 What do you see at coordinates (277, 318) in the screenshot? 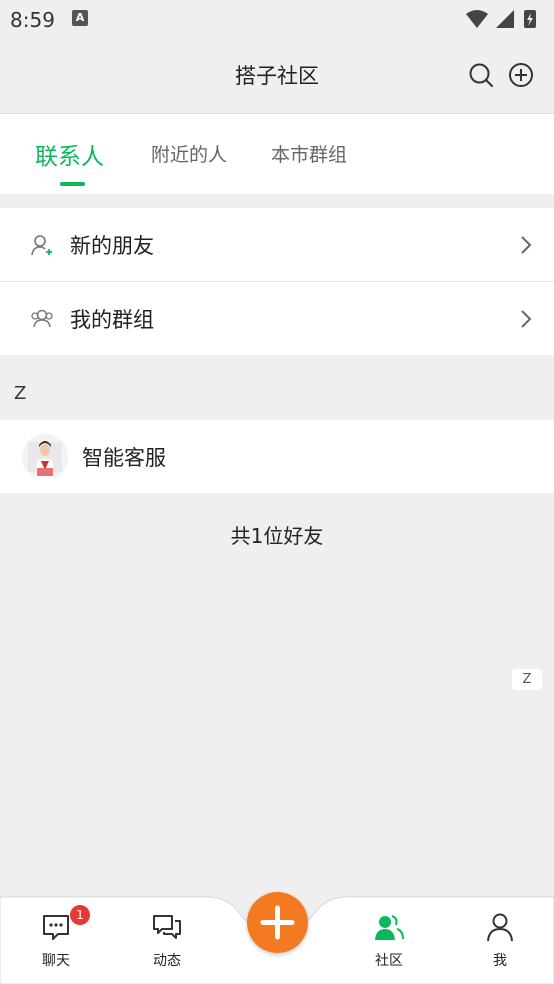
I see `my-groups-row: 我的群组` at bounding box center [277, 318].